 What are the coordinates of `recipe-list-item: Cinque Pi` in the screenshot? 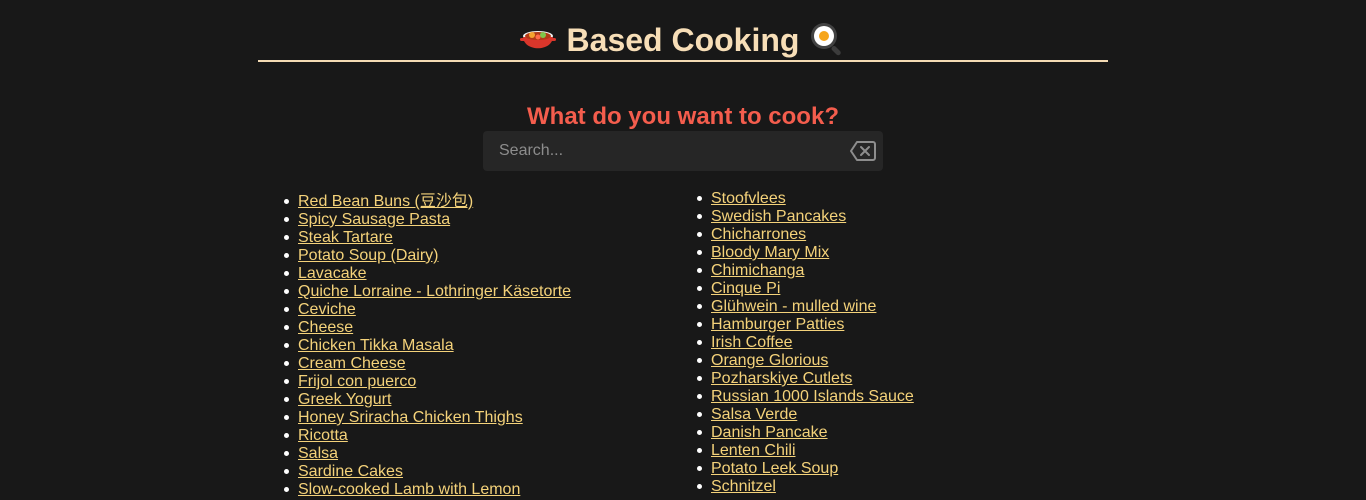 It's located at (805, 289).